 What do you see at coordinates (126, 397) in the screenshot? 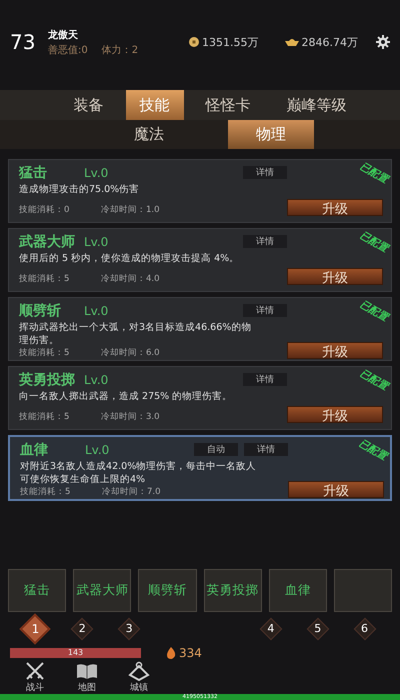
I see `skill-description: 向一名敌人掷出武器，造成 275% 的物理伤害。` at bounding box center [126, 397].